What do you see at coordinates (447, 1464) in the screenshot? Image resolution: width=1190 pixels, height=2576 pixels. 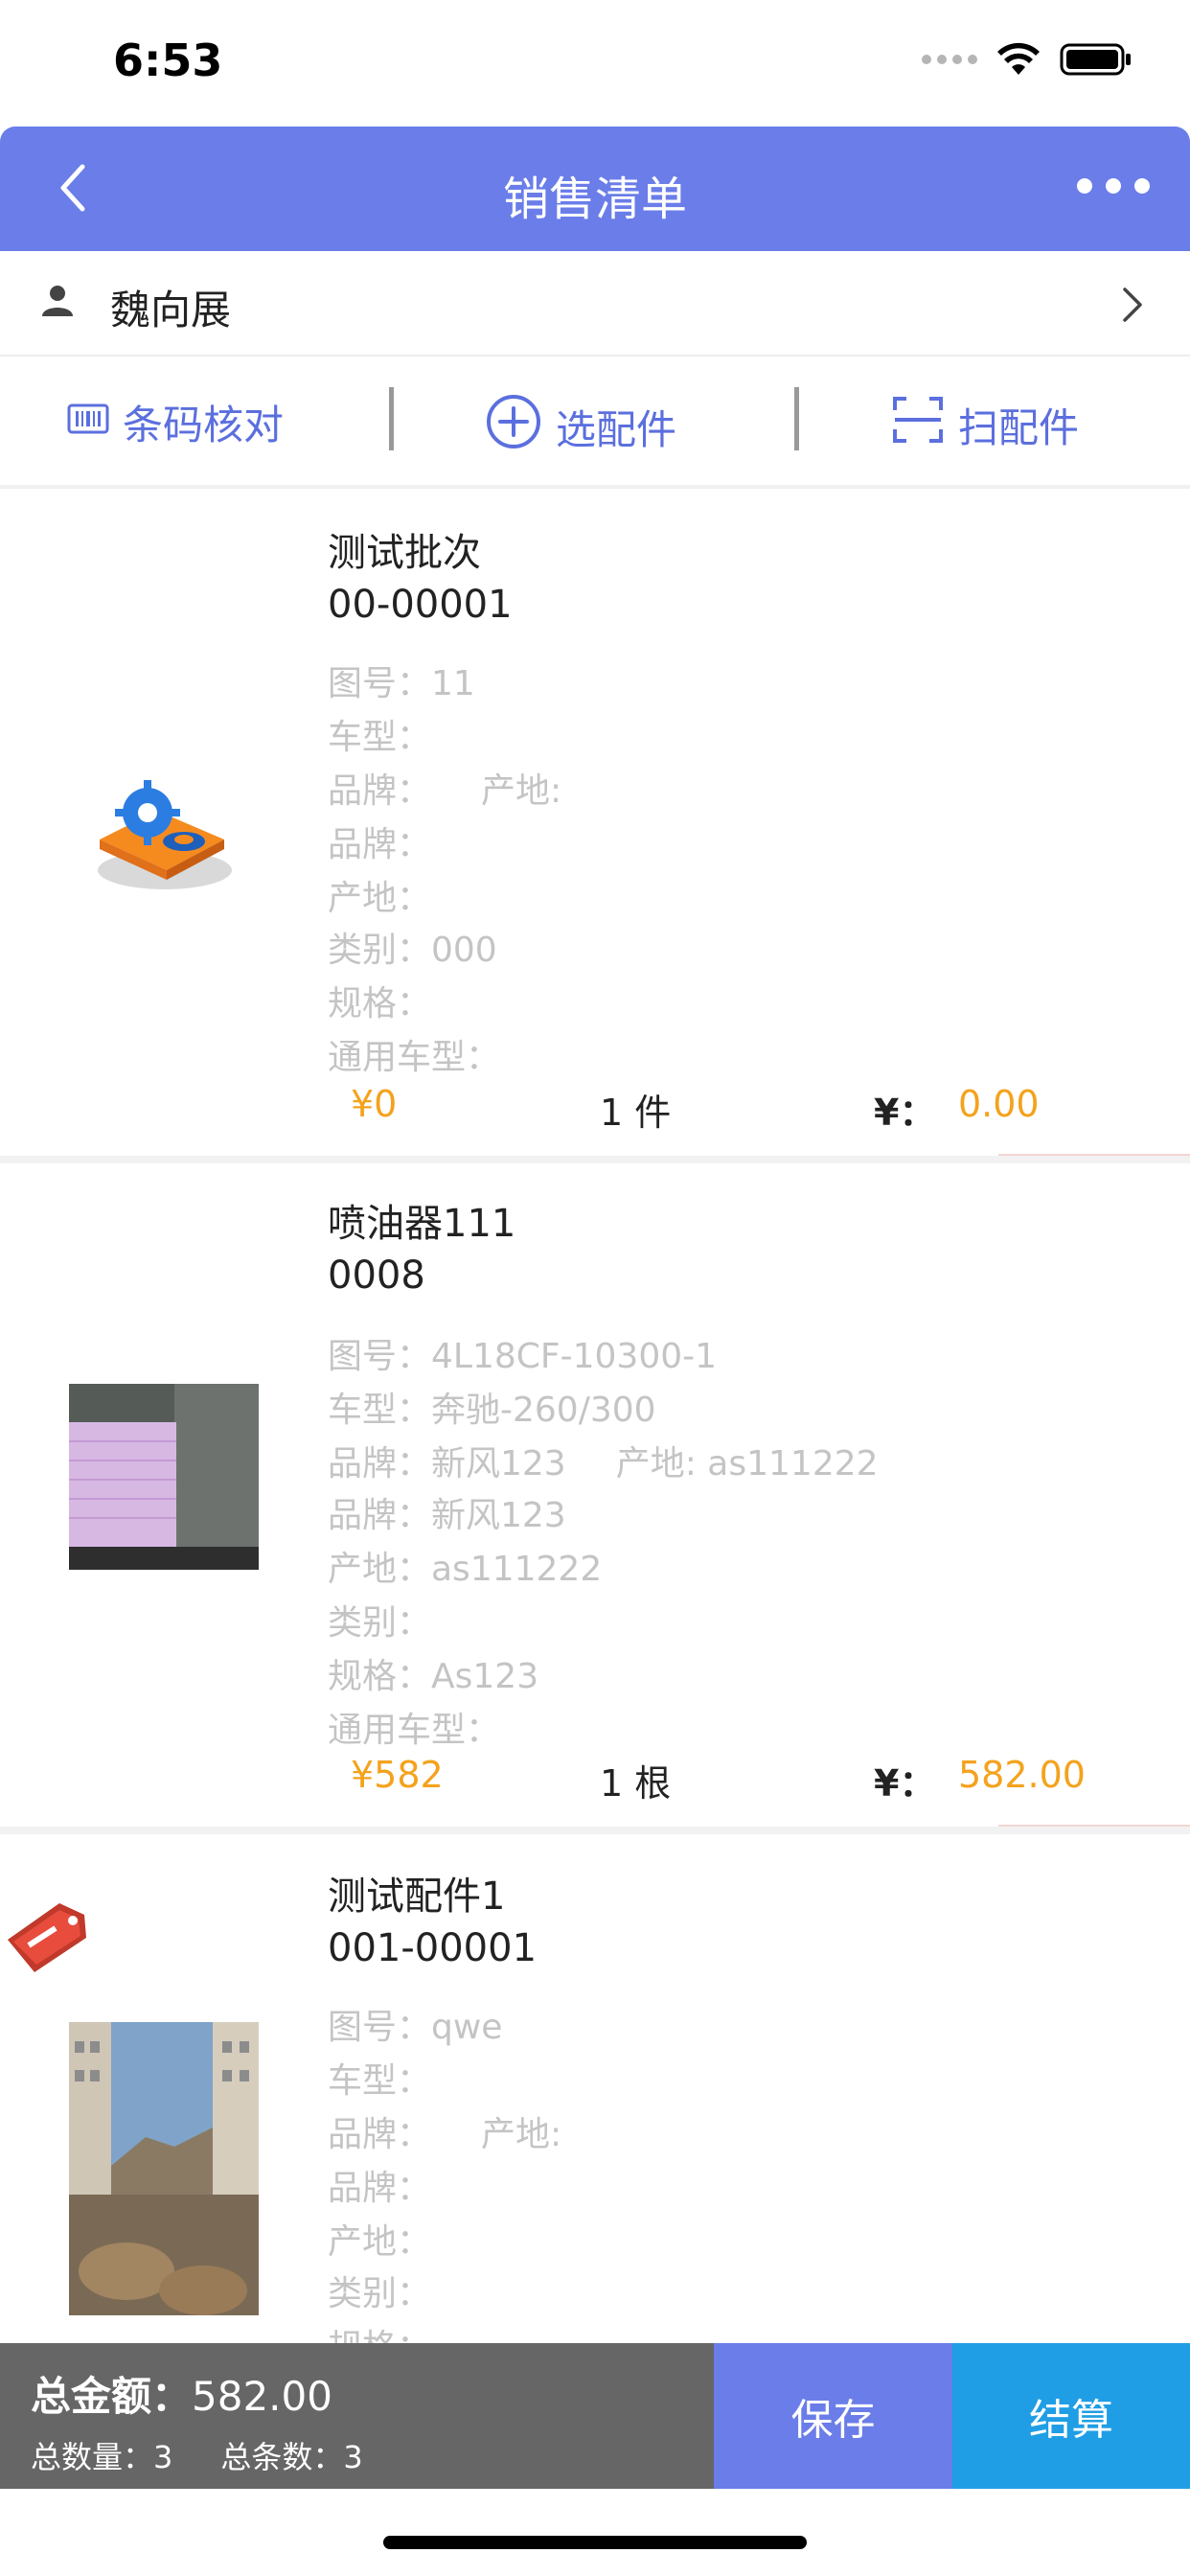 I see `brand-label: 品牌：新风123` at bounding box center [447, 1464].